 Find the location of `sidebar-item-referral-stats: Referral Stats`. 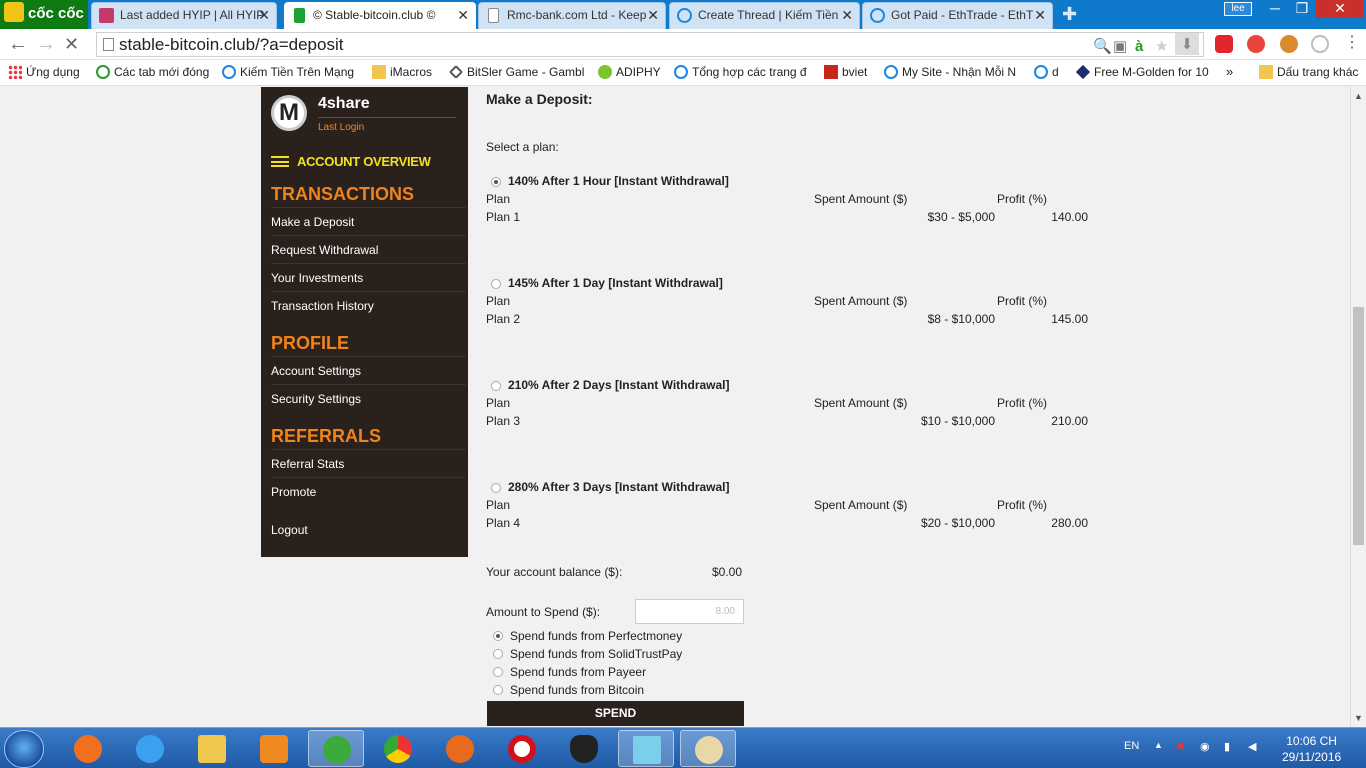

sidebar-item-referral-stats: Referral Stats is located at coordinates (368, 463).